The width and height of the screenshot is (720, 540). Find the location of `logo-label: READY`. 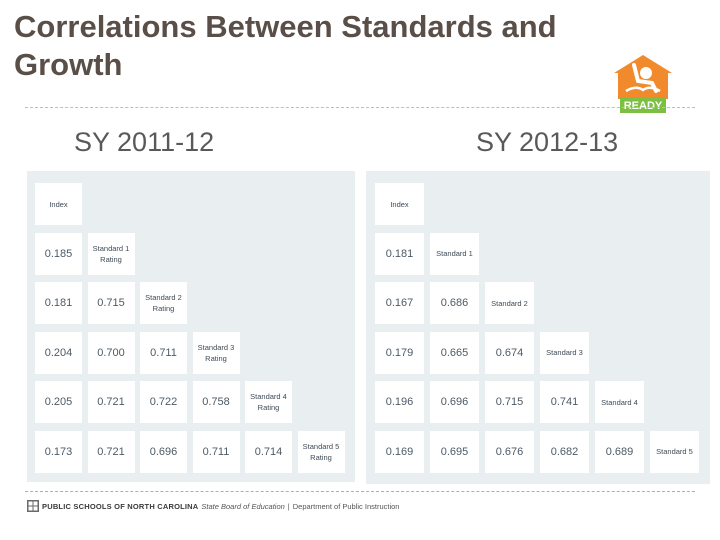

logo-label: READY is located at coordinates (643, 106).